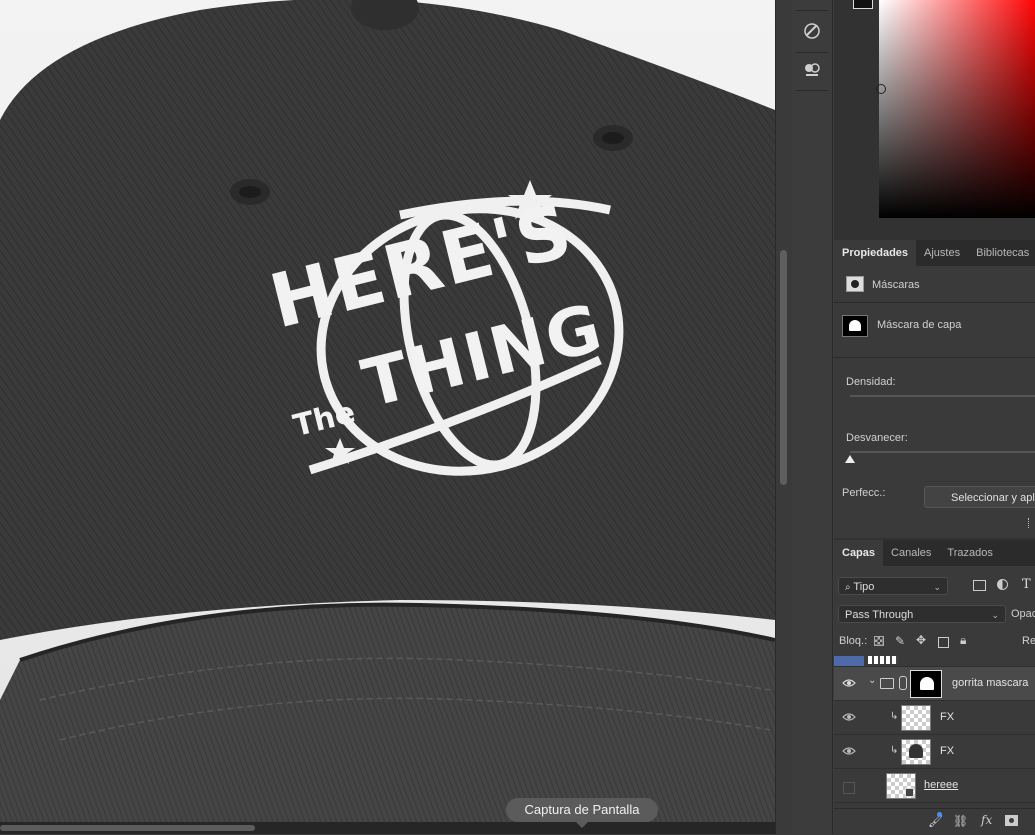  I want to click on more-options-icon, so click(1031, 523).